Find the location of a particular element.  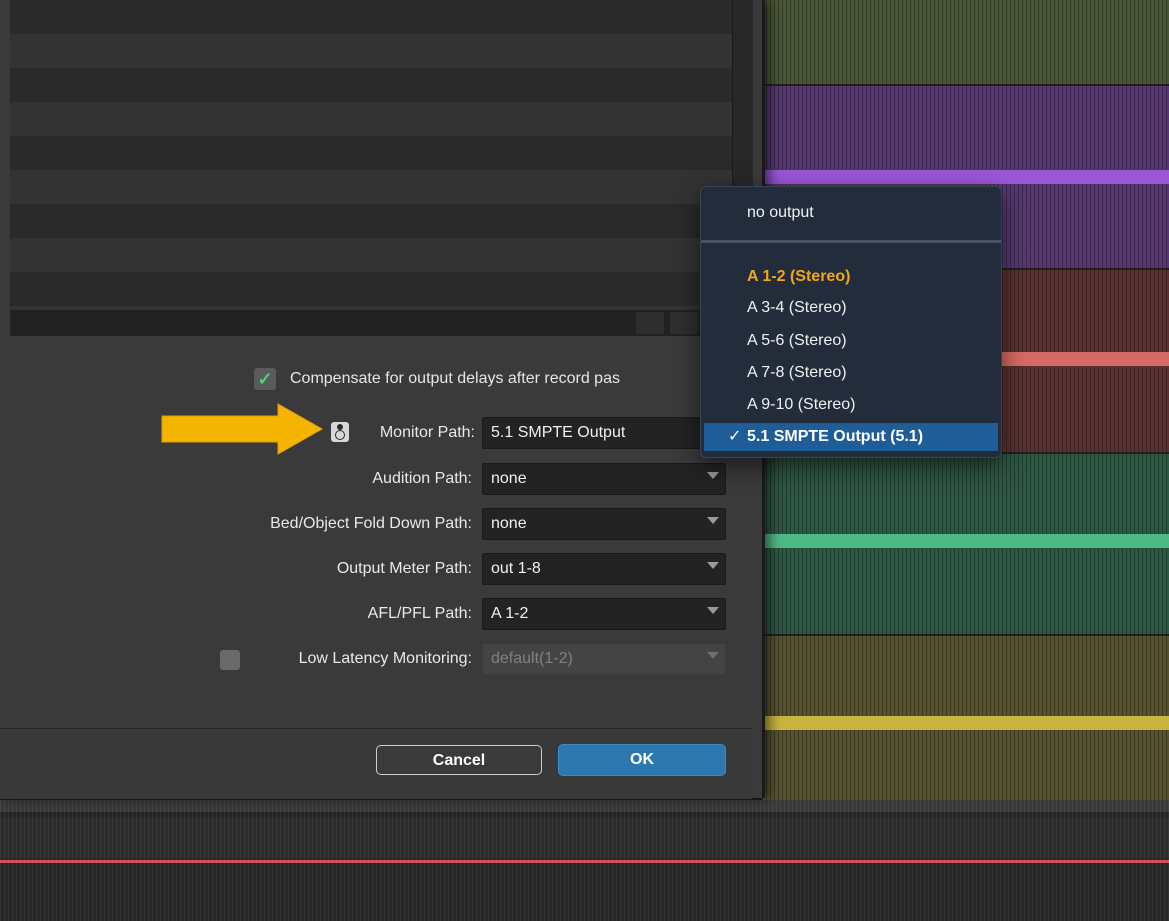

menu-item-a-5-6: A 5-6 (Stereo) is located at coordinates (851, 341).